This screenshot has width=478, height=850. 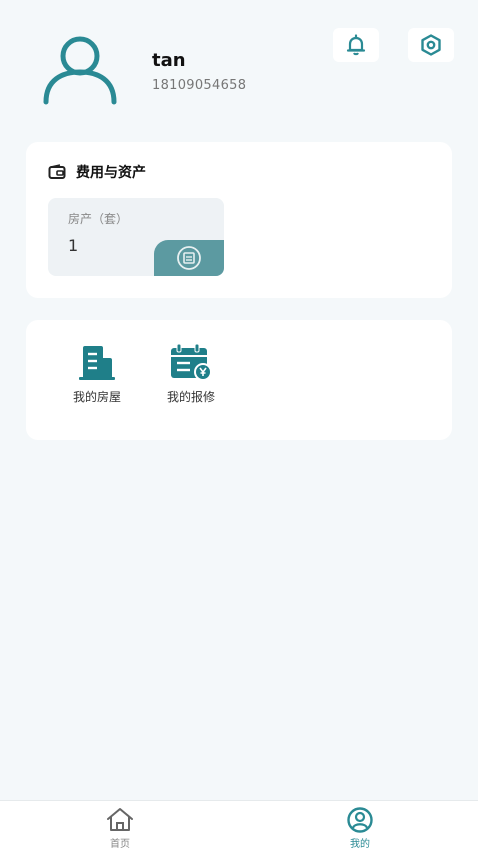 I want to click on nav-label-home: 首页, so click(x=120, y=844).